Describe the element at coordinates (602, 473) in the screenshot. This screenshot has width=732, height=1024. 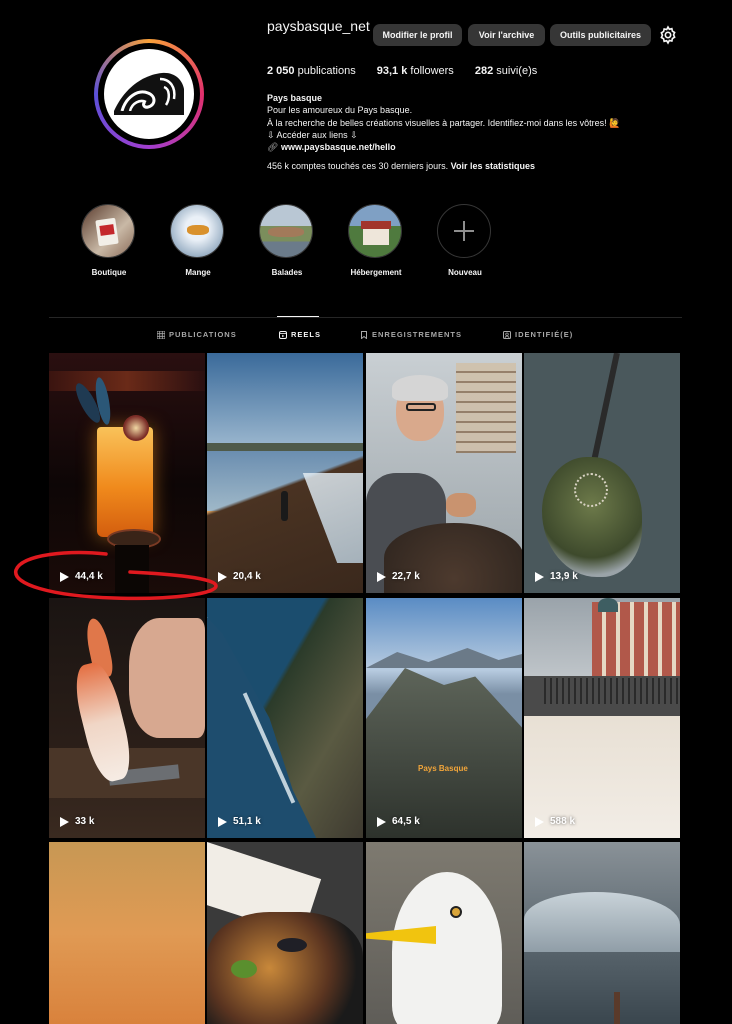
I see `reel-thumbnail: 13,9 k` at that location.